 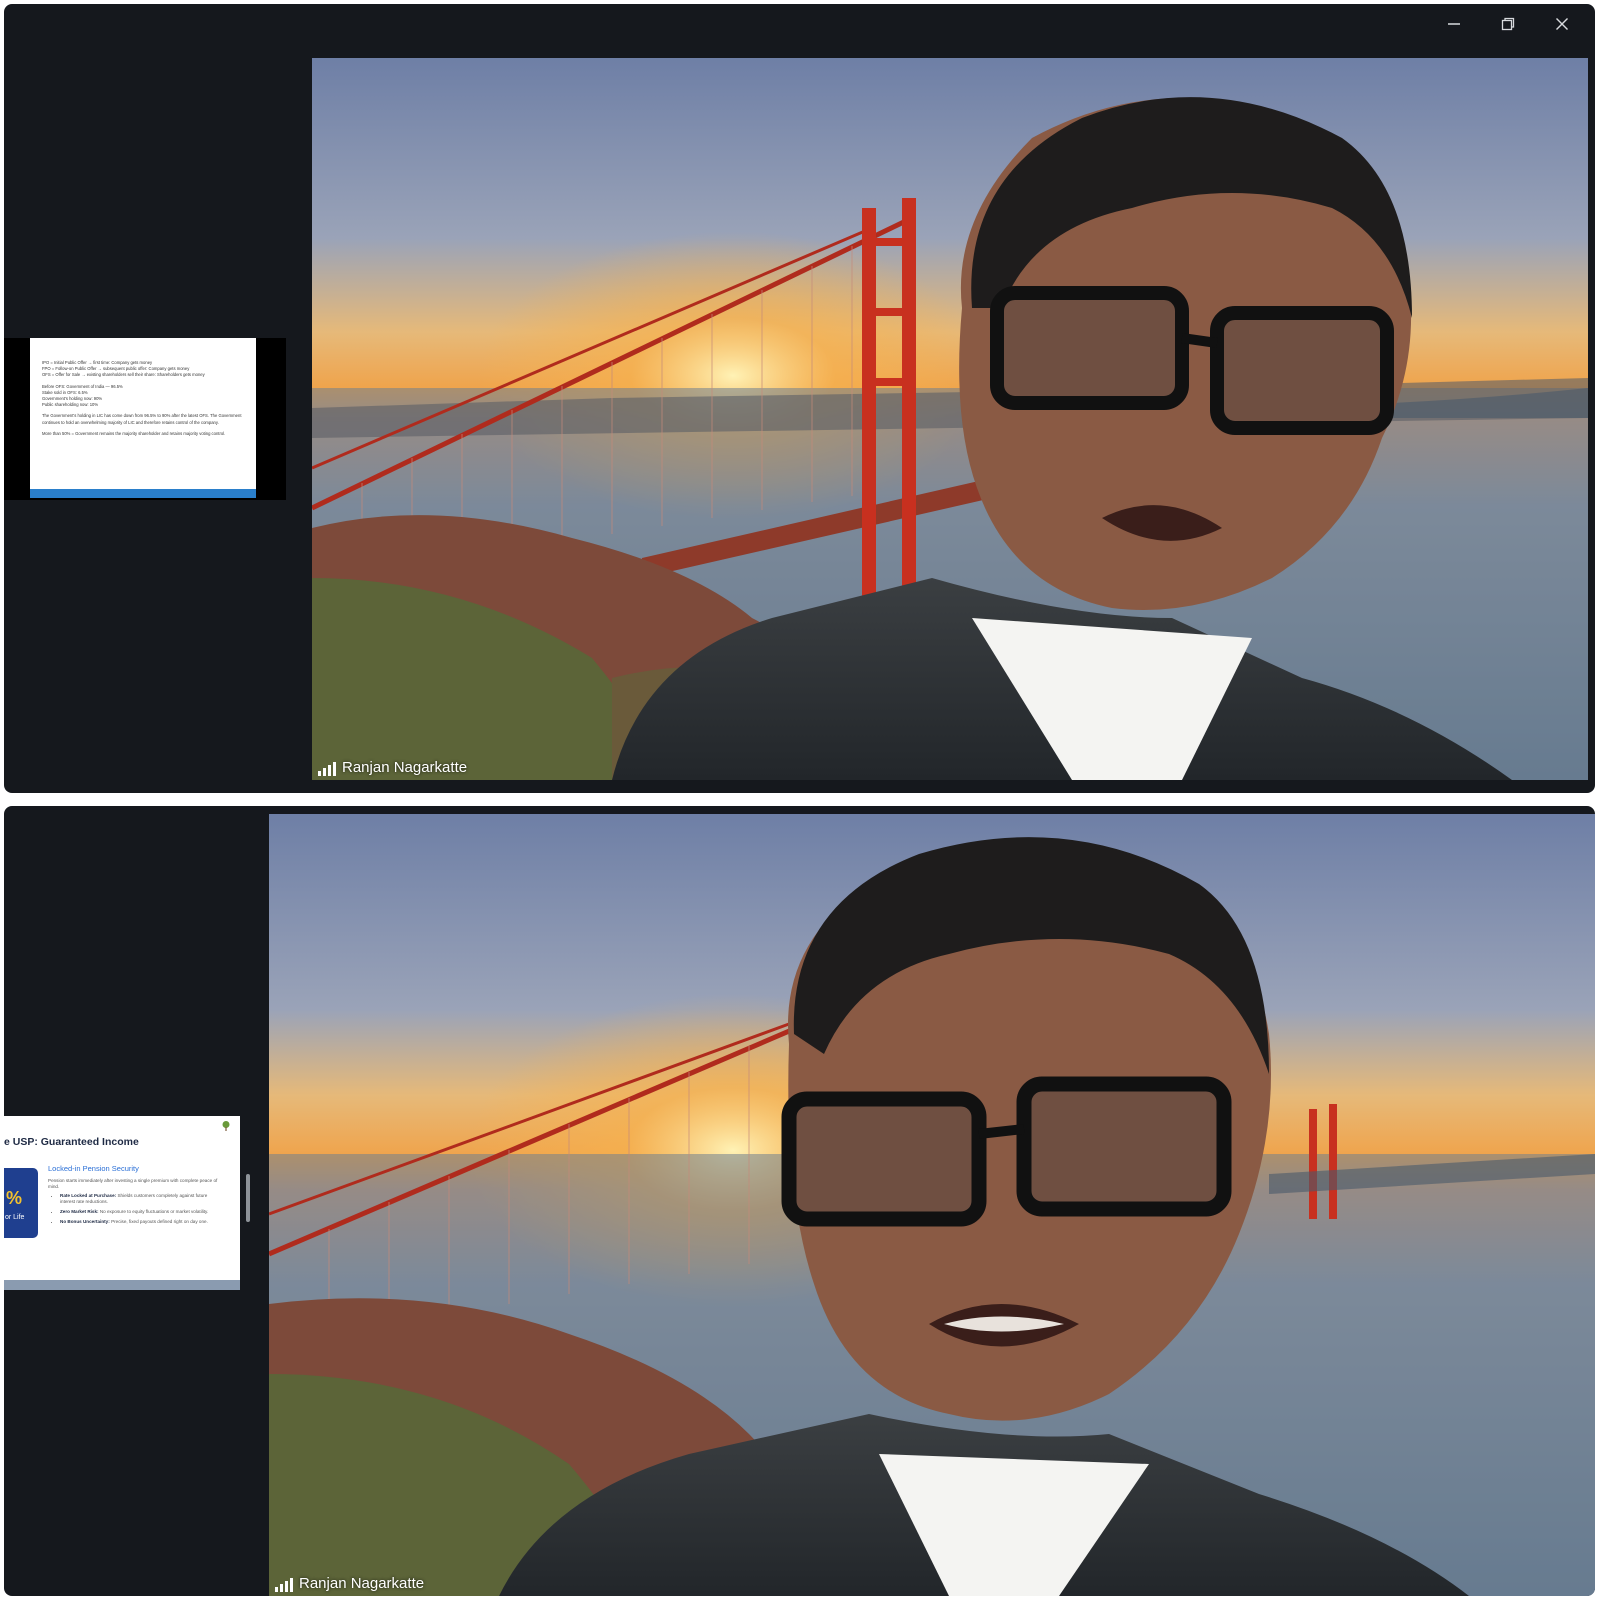 I want to click on rate-tile-value: %, so click(x=14, y=1198).